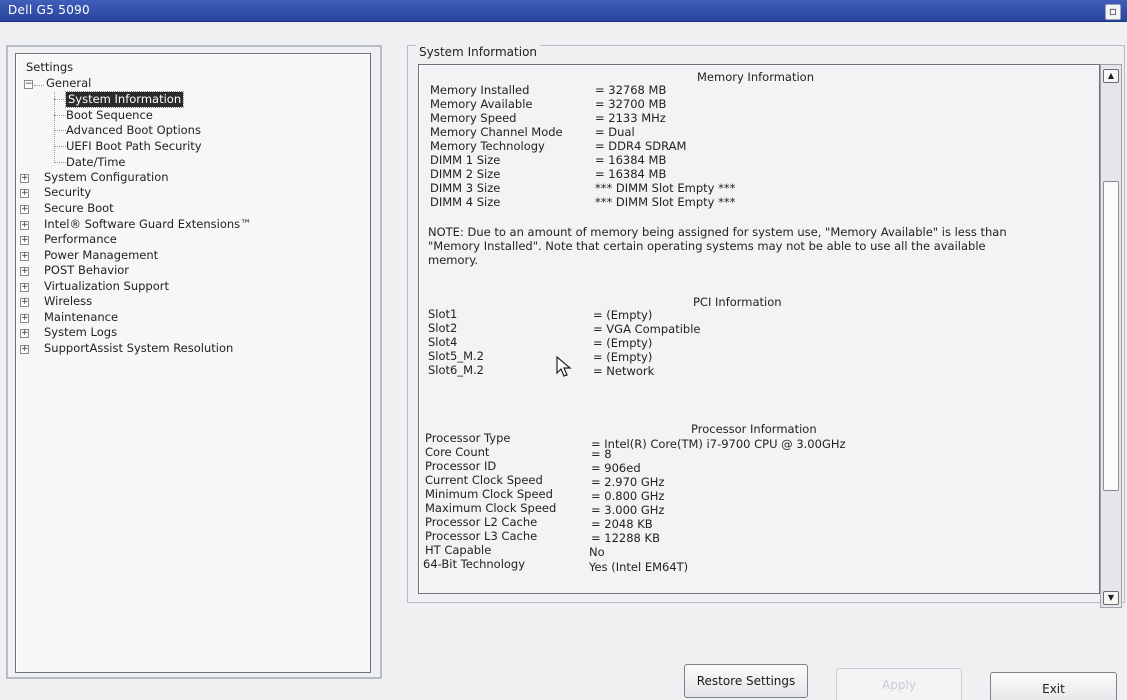 This screenshot has height=700, width=1127. What do you see at coordinates (481, 104) in the screenshot?
I see `memory-label: Memory Available` at bounding box center [481, 104].